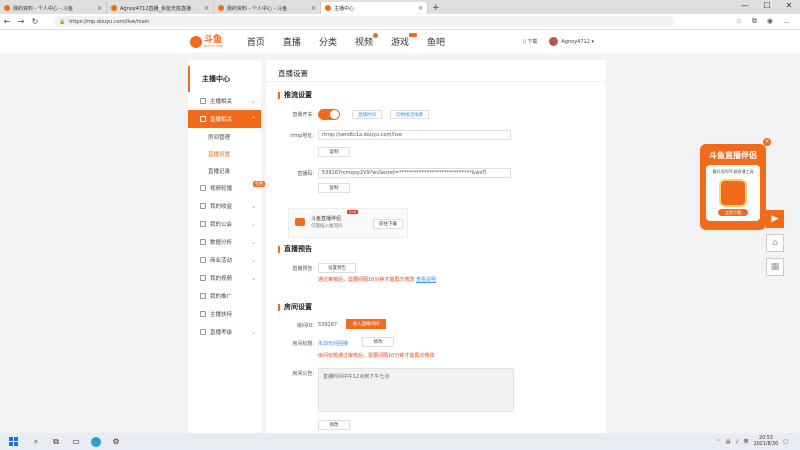 The height and width of the screenshot is (450, 800). What do you see at coordinates (295, 95) in the screenshot?
I see `section-push: 推流设置` at bounding box center [295, 95].